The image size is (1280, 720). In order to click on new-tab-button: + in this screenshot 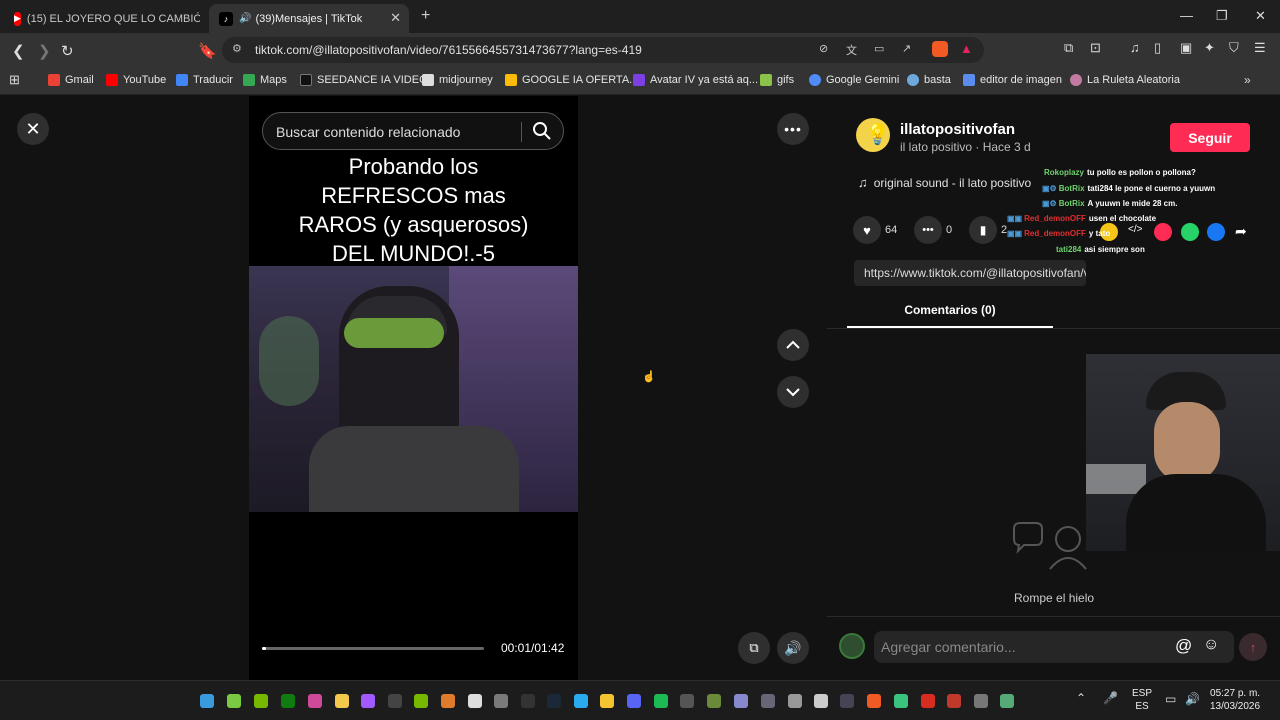, I will do `click(425, 16)`.